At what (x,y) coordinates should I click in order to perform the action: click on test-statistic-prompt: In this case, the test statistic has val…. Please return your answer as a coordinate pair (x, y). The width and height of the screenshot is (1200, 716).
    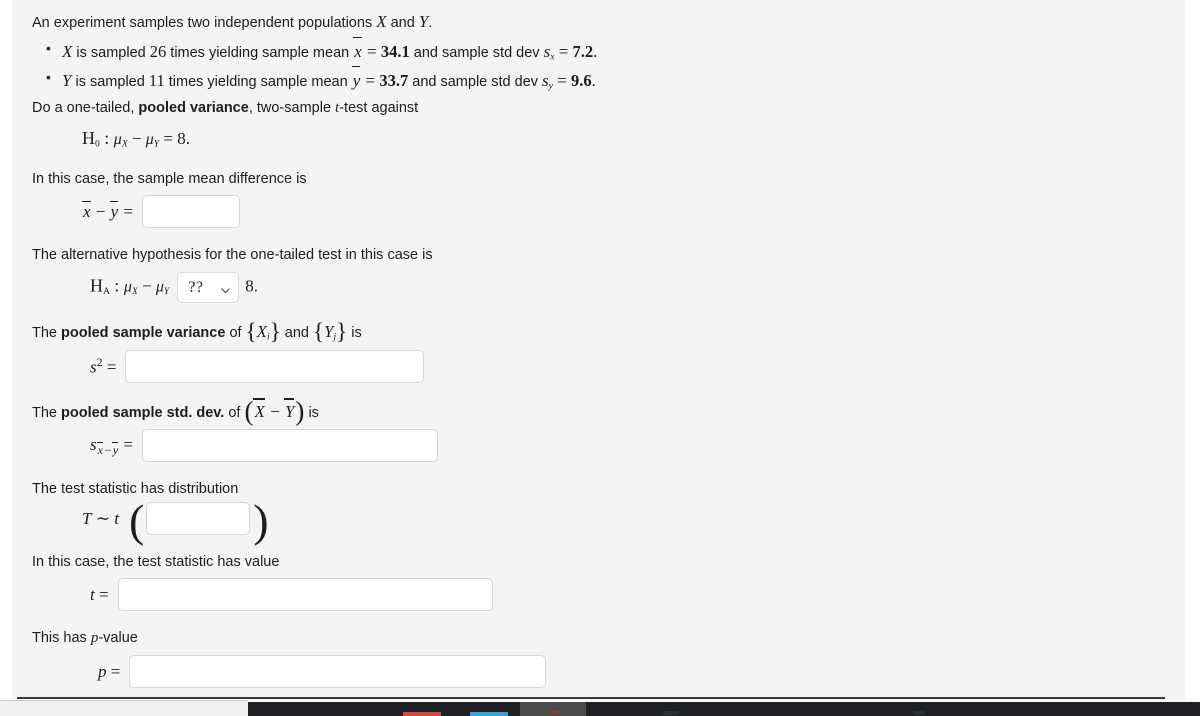
    Looking at the image, I should click on (156, 562).